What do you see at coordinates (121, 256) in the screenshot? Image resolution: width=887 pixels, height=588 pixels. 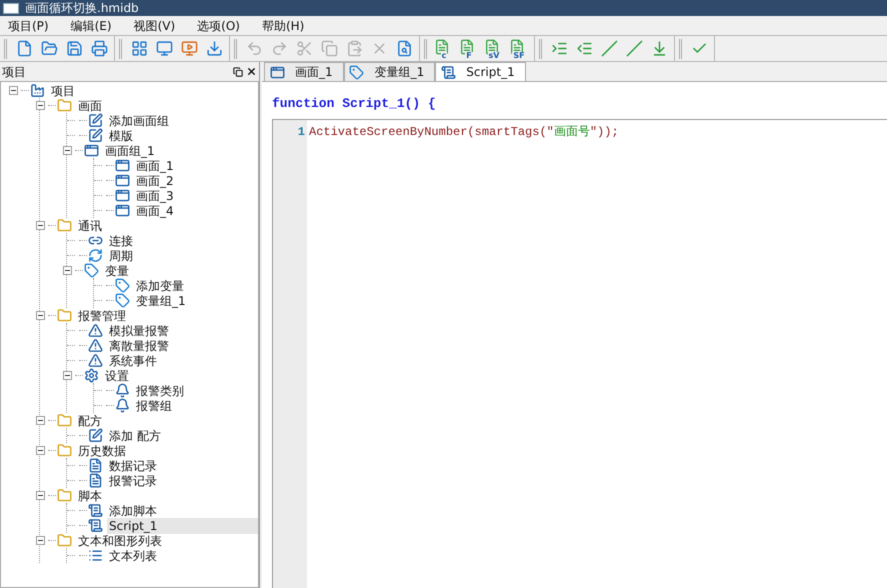 I see `tree-item: 周期` at bounding box center [121, 256].